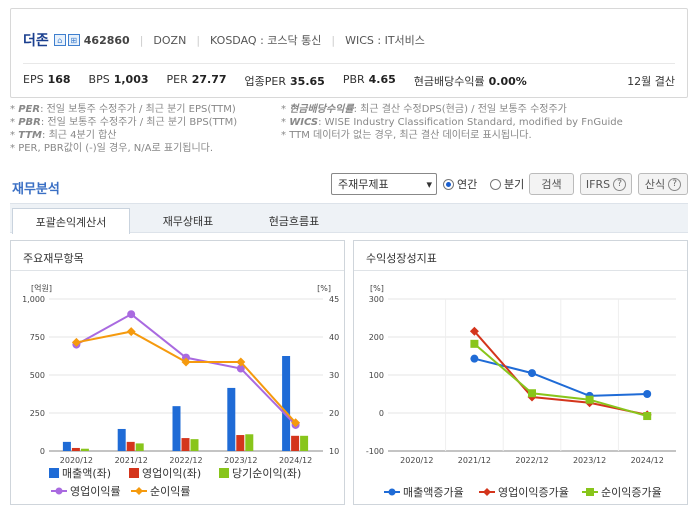 This screenshot has width=698, height=513. I want to click on x-tick-label: 2022/12, so click(531, 460).